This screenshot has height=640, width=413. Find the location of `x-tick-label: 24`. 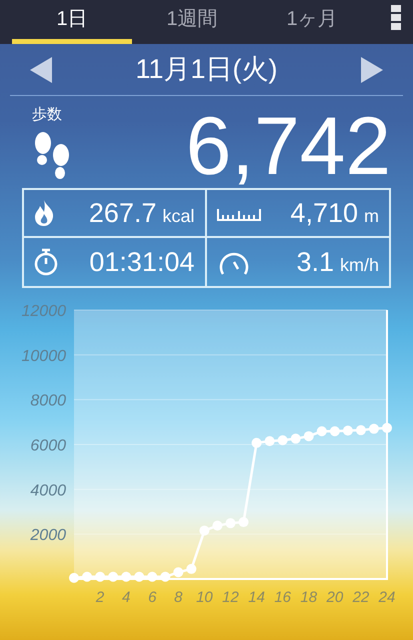

x-tick-label: 24 is located at coordinates (387, 597).